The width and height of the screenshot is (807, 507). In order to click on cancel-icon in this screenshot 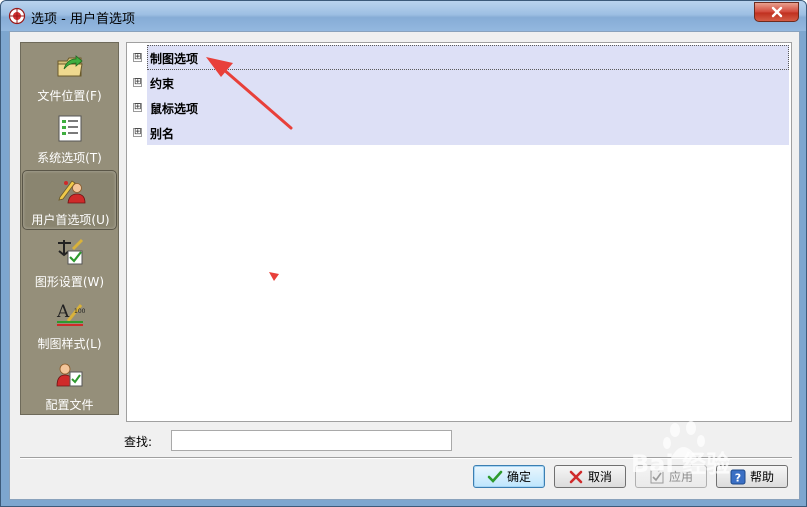, I will do `click(576, 476)`.